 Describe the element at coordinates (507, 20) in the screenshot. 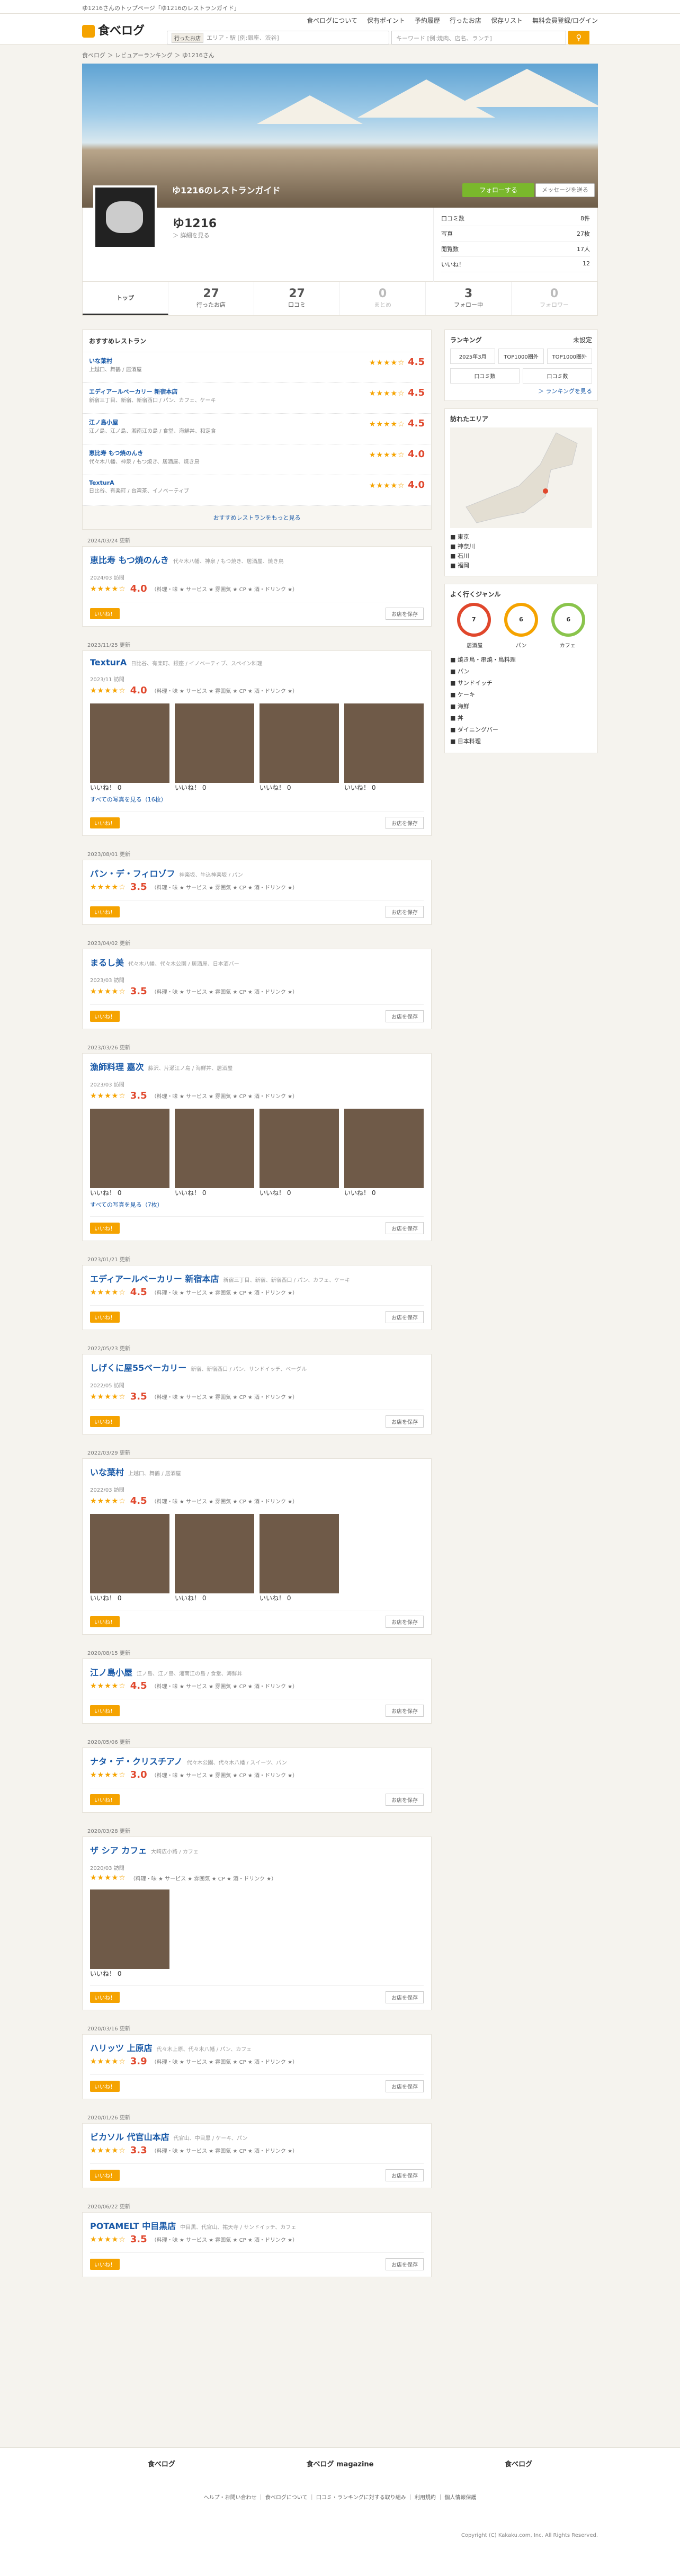

I see `nav-saved: 保存リスト` at that location.